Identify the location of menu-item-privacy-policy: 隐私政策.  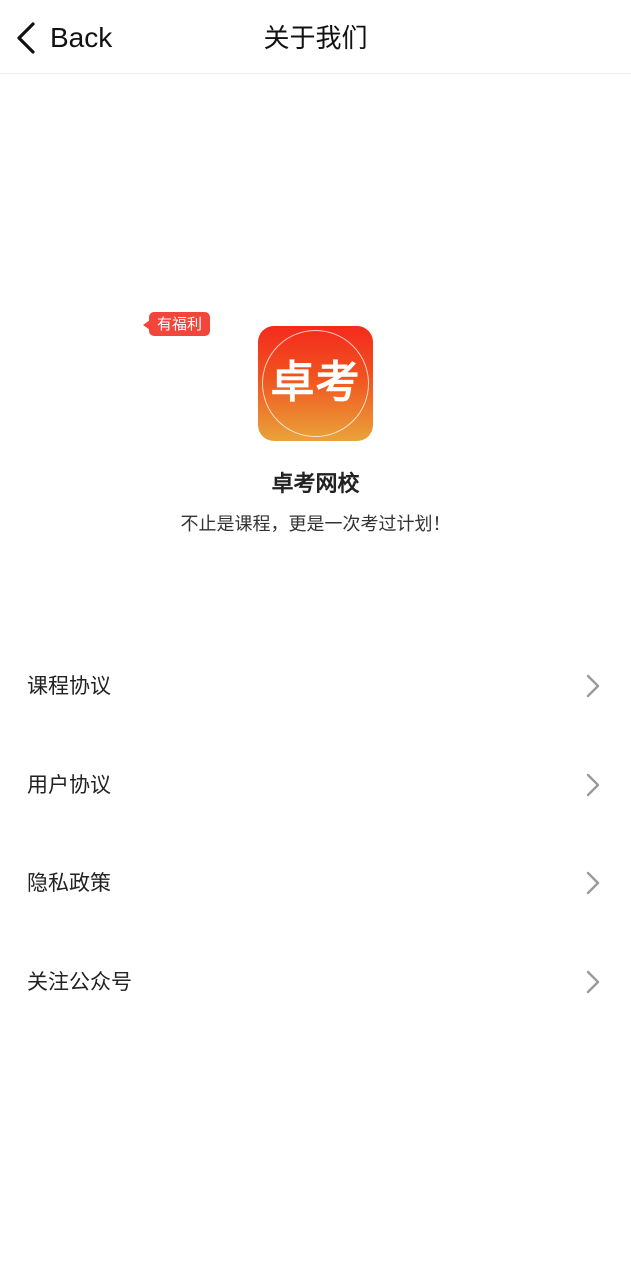
(315, 882).